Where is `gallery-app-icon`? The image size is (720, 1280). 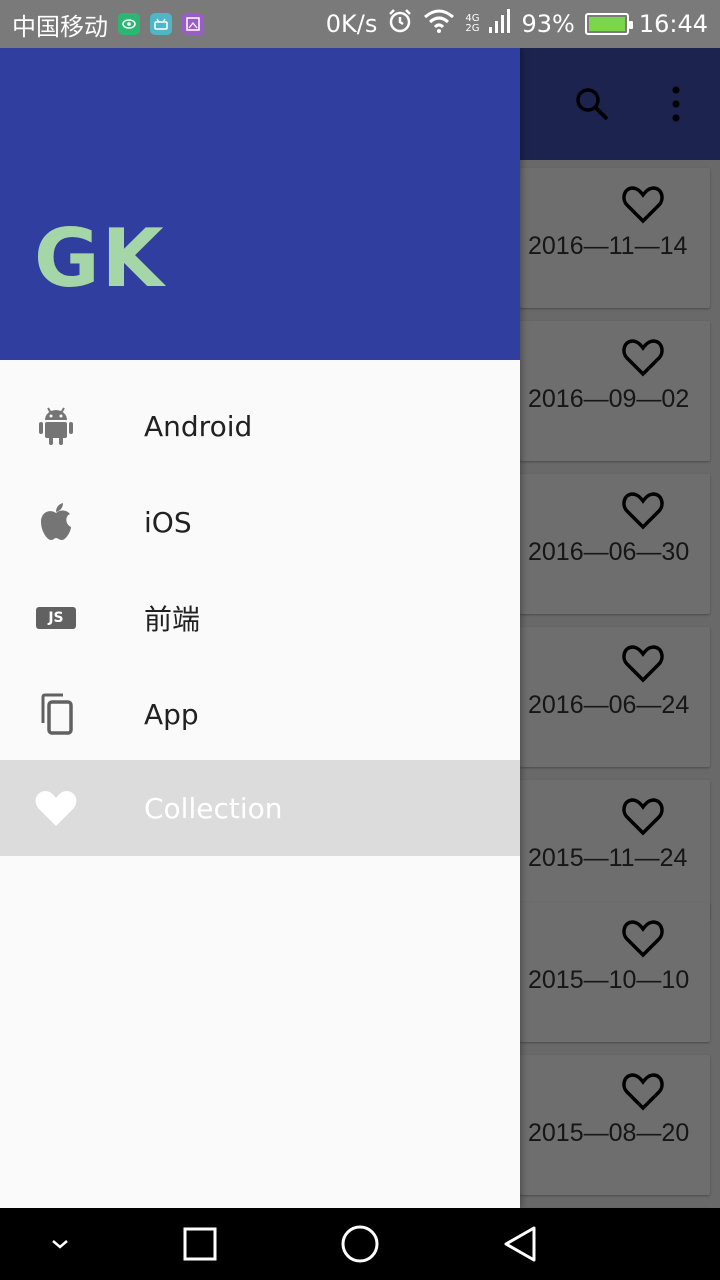
gallery-app-icon is located at coordinates (193, 24).